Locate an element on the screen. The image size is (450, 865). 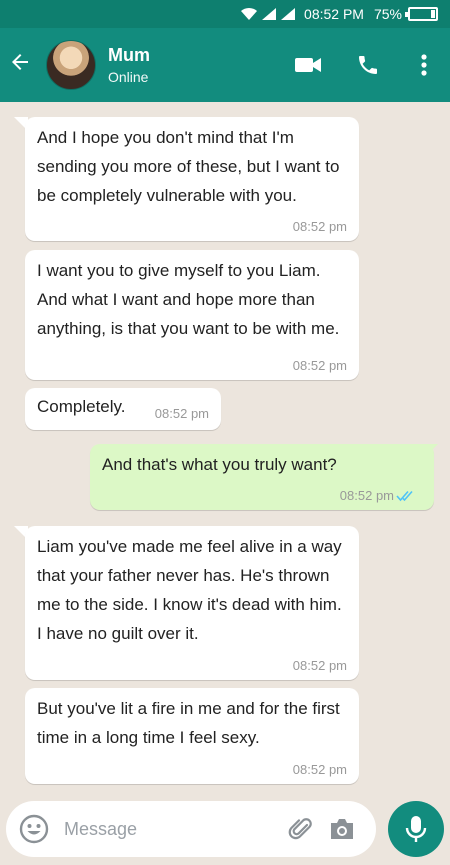
camera-icon is located at coordinates (342, 829).